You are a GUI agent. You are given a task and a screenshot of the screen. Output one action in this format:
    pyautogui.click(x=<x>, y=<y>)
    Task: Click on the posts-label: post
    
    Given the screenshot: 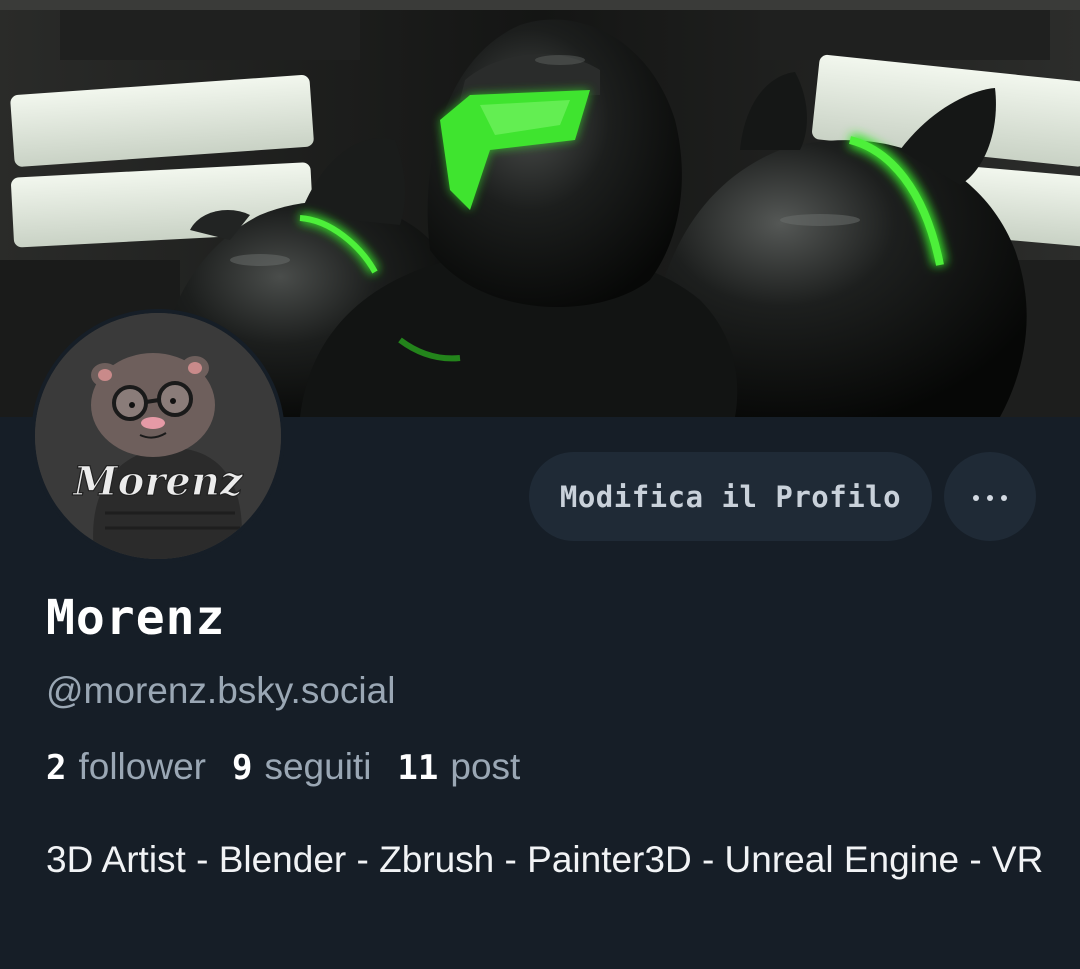 What is the action you would take?
    pyautogui.click(x=485, y=766)
    